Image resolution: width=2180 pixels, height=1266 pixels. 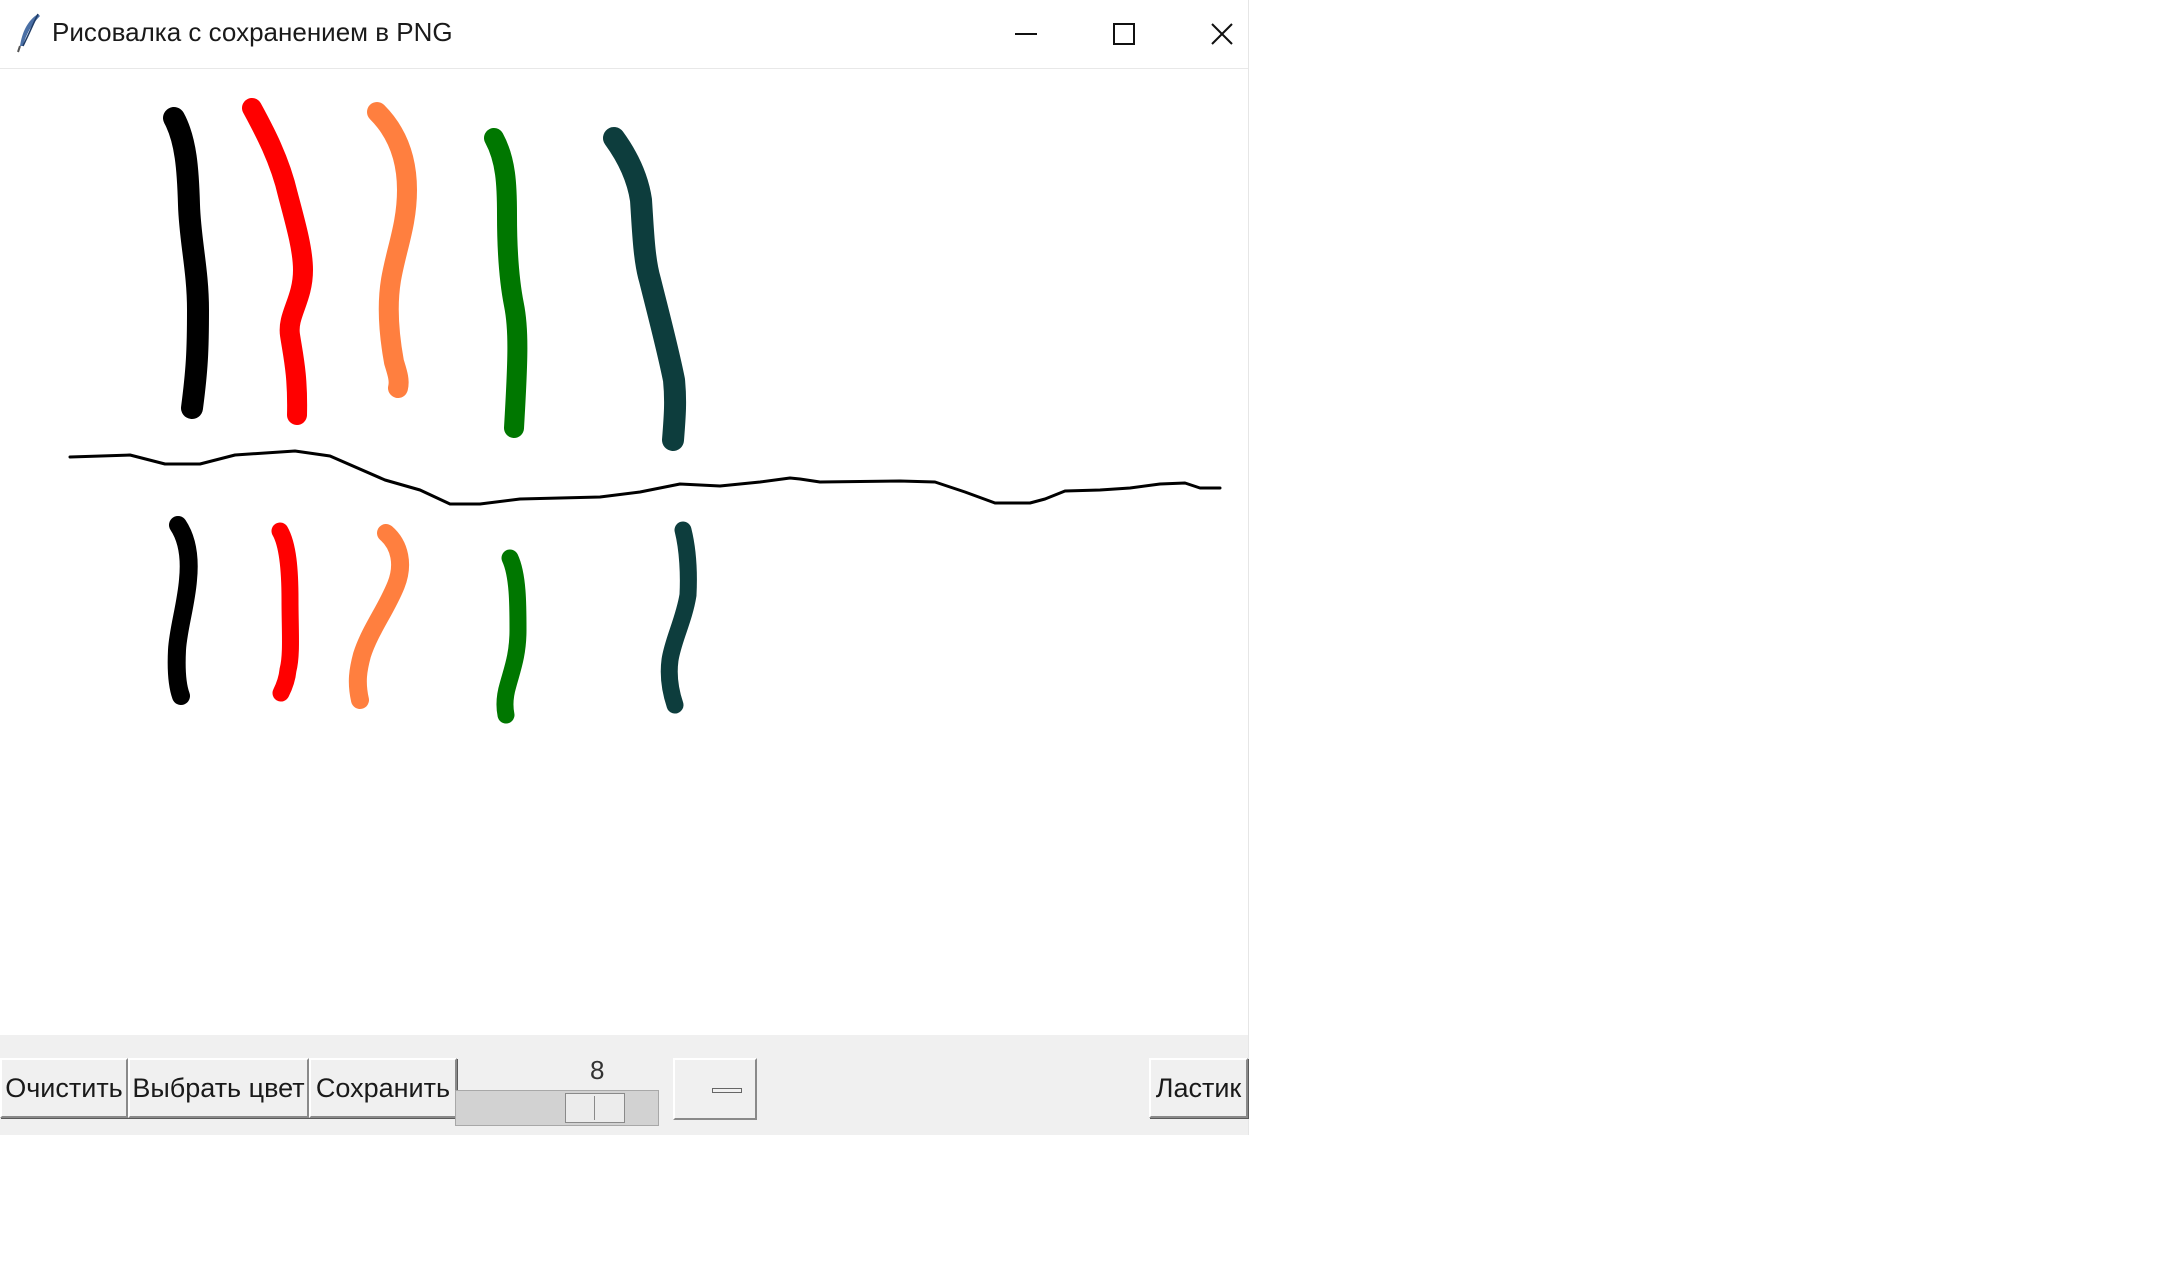 What do you see at coordinates (511, 636) in the screenshot?
I see `stroke-green-lower` at bounding box center [511, 636].